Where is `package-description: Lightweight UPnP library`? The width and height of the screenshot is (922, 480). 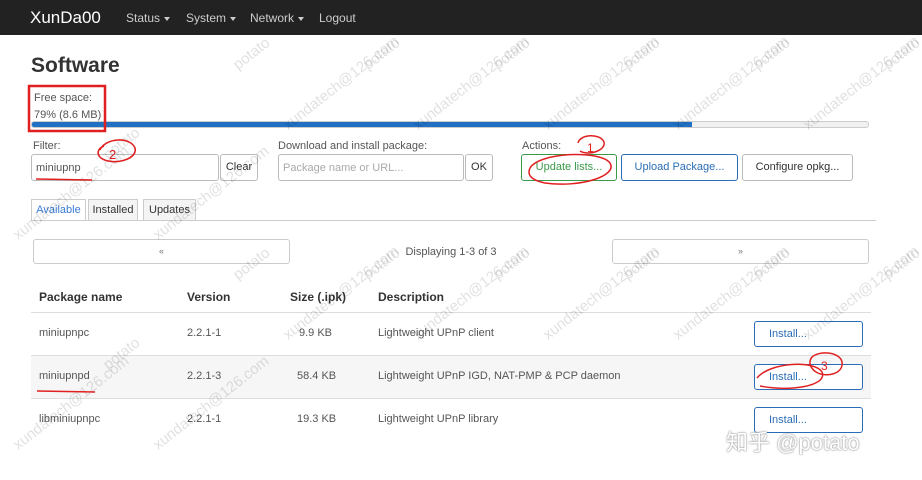
package-description: Lightweight UPnP library is located at coordinates (438, 419).